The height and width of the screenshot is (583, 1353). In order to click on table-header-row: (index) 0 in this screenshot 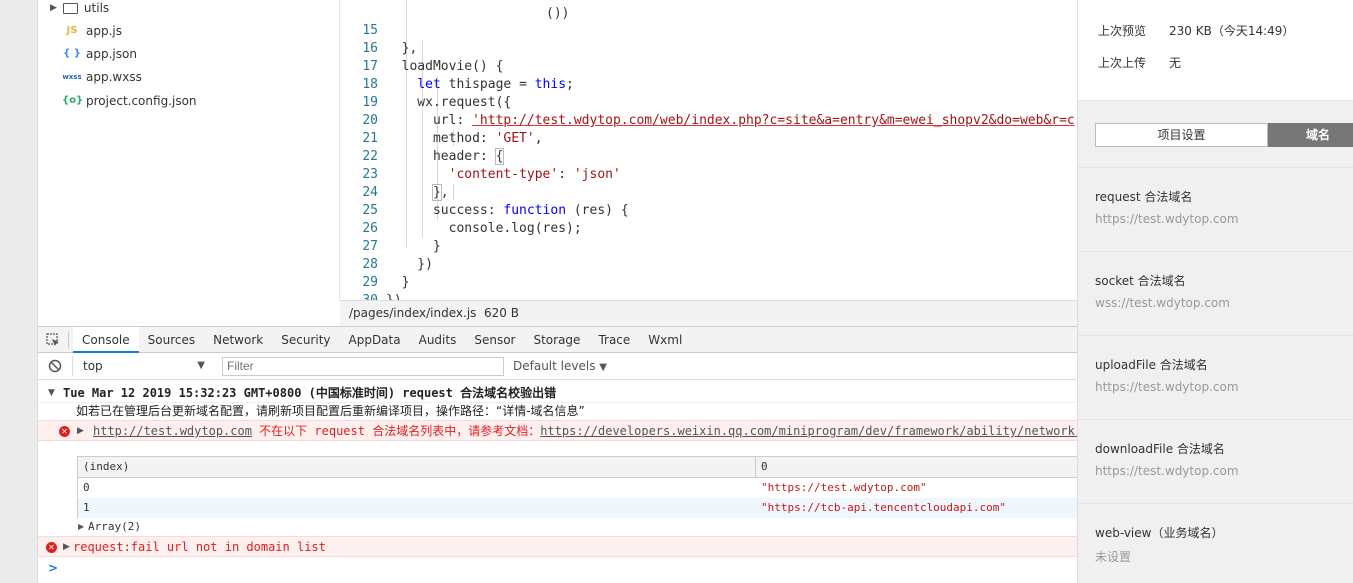, I will do `click(577, 487)`.